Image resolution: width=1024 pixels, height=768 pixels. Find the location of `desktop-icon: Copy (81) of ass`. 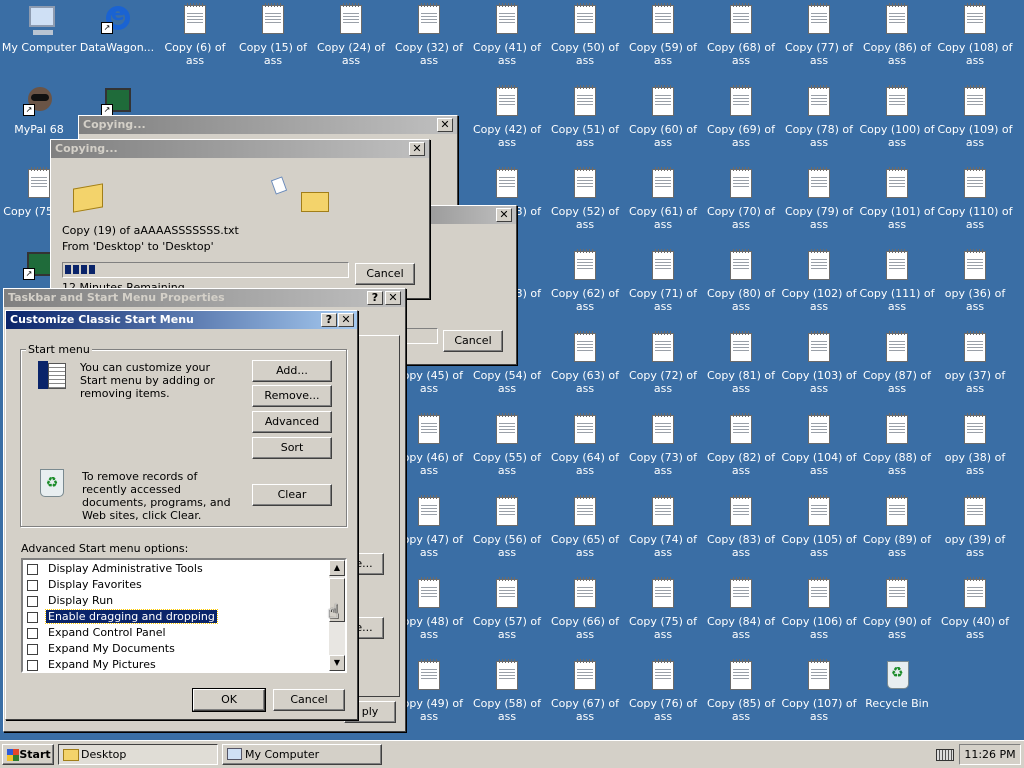

desktop-icon: Copy (81) of ass is located at coordinates (741, 370).